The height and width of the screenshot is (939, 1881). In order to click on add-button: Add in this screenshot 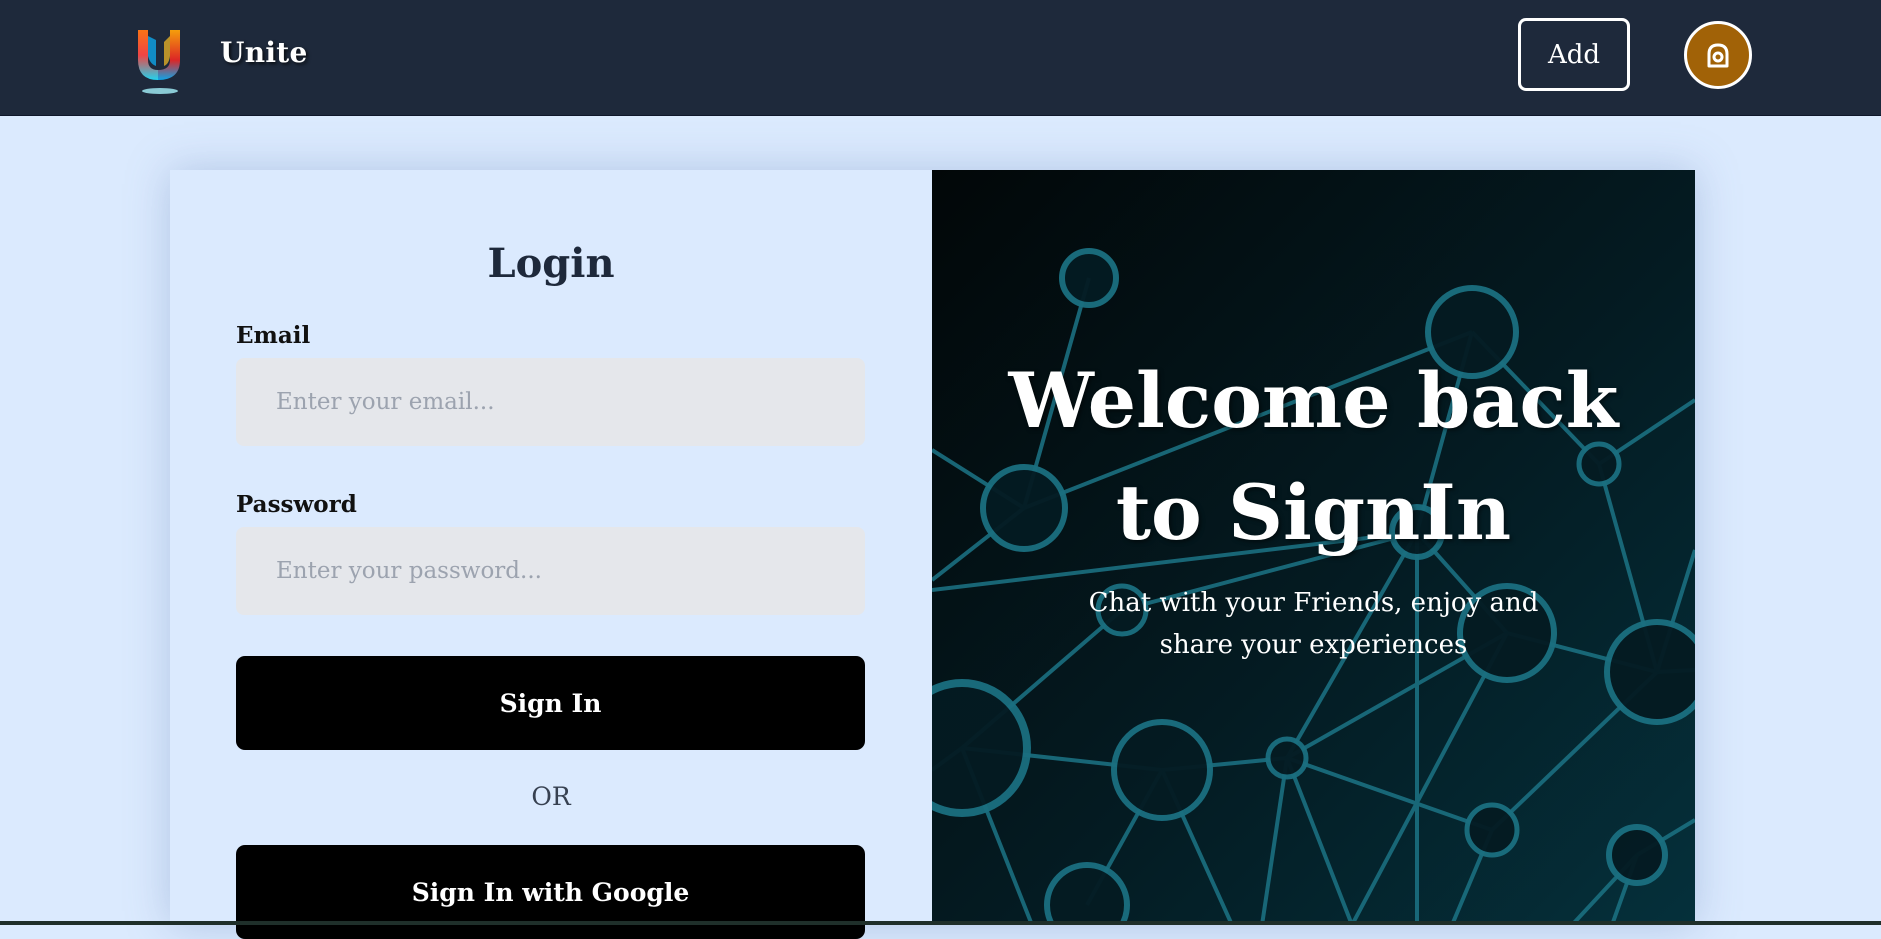, I will do `click(1574, 54)`.